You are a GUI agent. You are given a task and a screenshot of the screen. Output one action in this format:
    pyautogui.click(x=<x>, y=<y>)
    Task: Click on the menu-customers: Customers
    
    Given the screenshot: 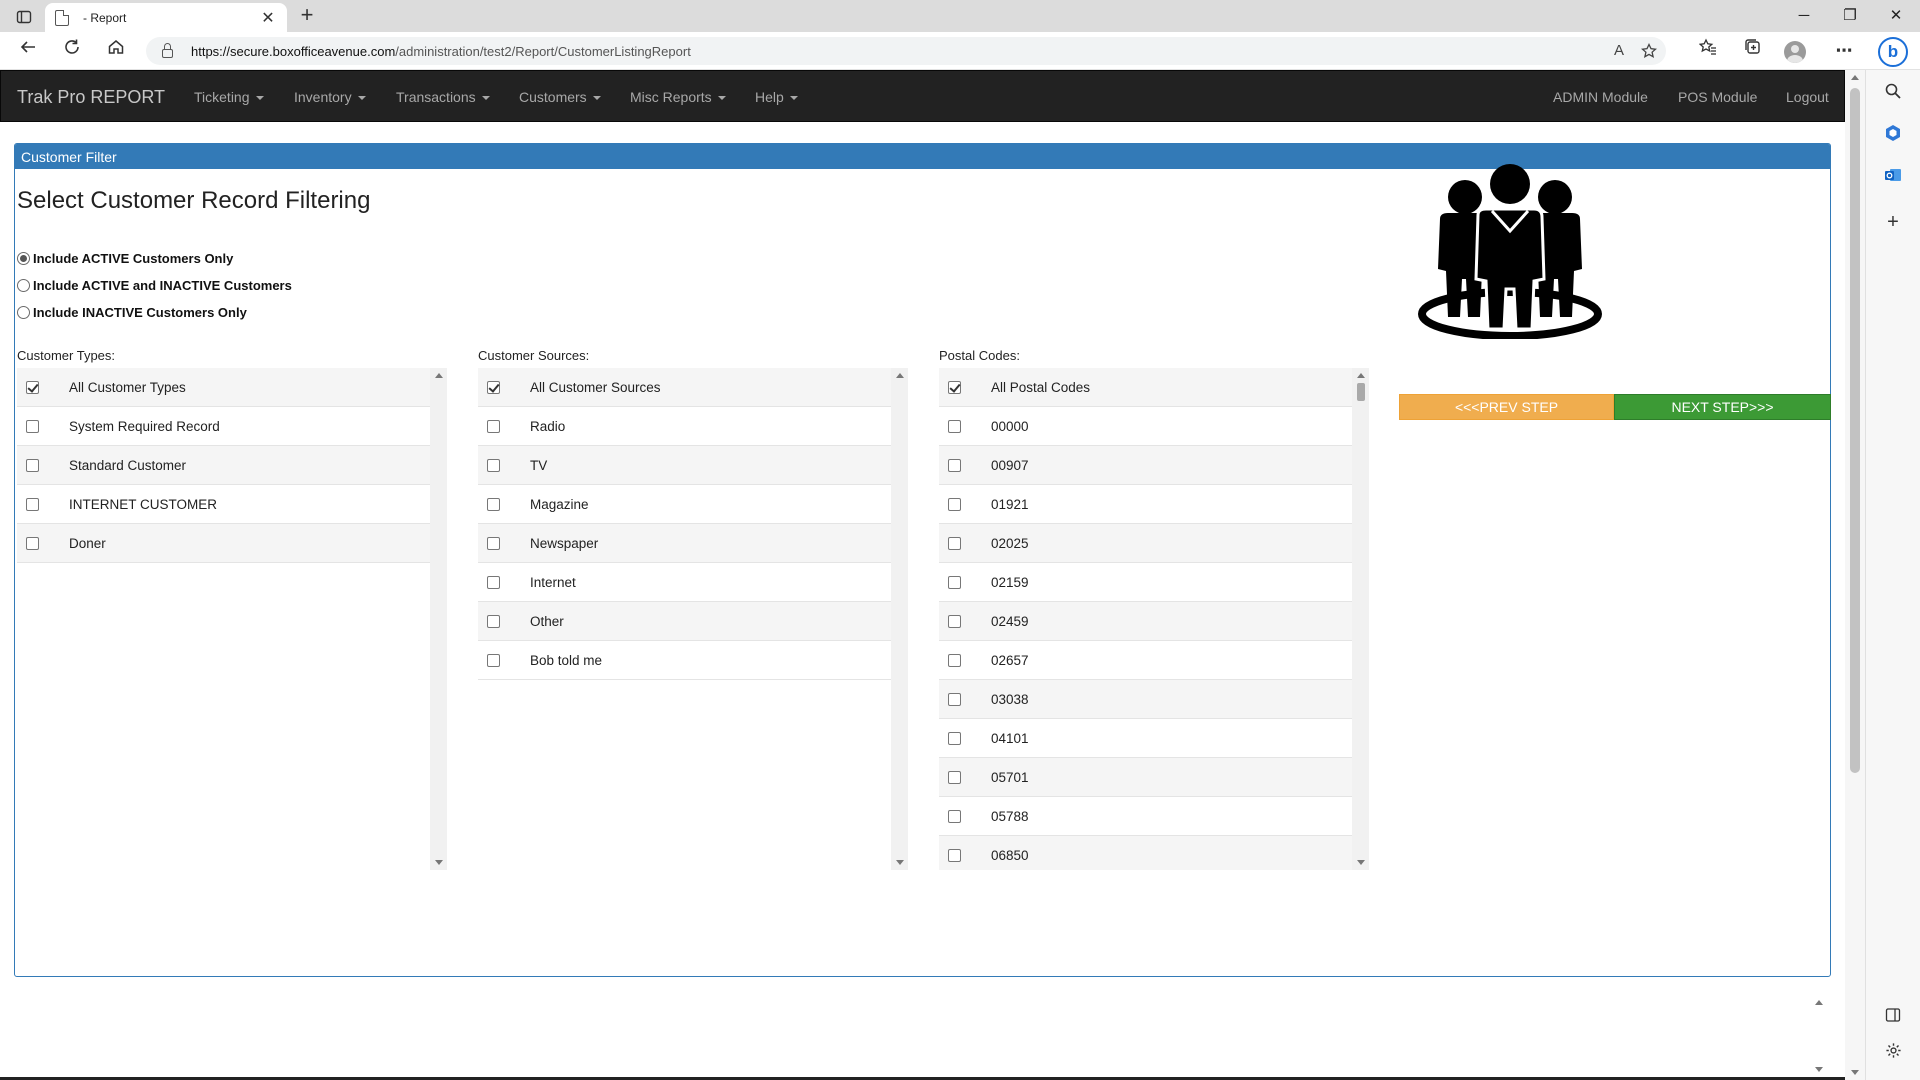 What is the action you would take?
    pyautogui.click(x=560, y=97)
    